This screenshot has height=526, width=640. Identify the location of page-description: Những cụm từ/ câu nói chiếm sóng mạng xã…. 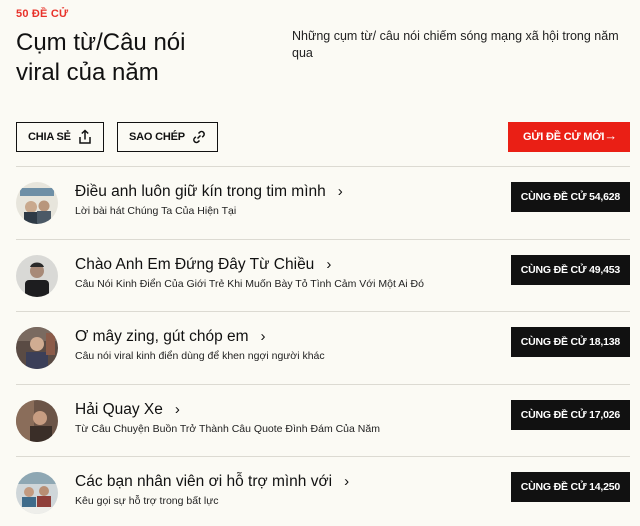
(455, 44).